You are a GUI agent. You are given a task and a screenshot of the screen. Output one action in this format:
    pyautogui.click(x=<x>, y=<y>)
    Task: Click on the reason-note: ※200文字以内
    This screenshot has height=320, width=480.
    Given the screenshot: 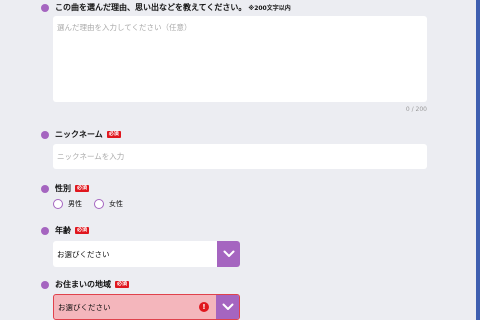 What is the action you would take?
    pyautogui.click(x=269, y=8)
    